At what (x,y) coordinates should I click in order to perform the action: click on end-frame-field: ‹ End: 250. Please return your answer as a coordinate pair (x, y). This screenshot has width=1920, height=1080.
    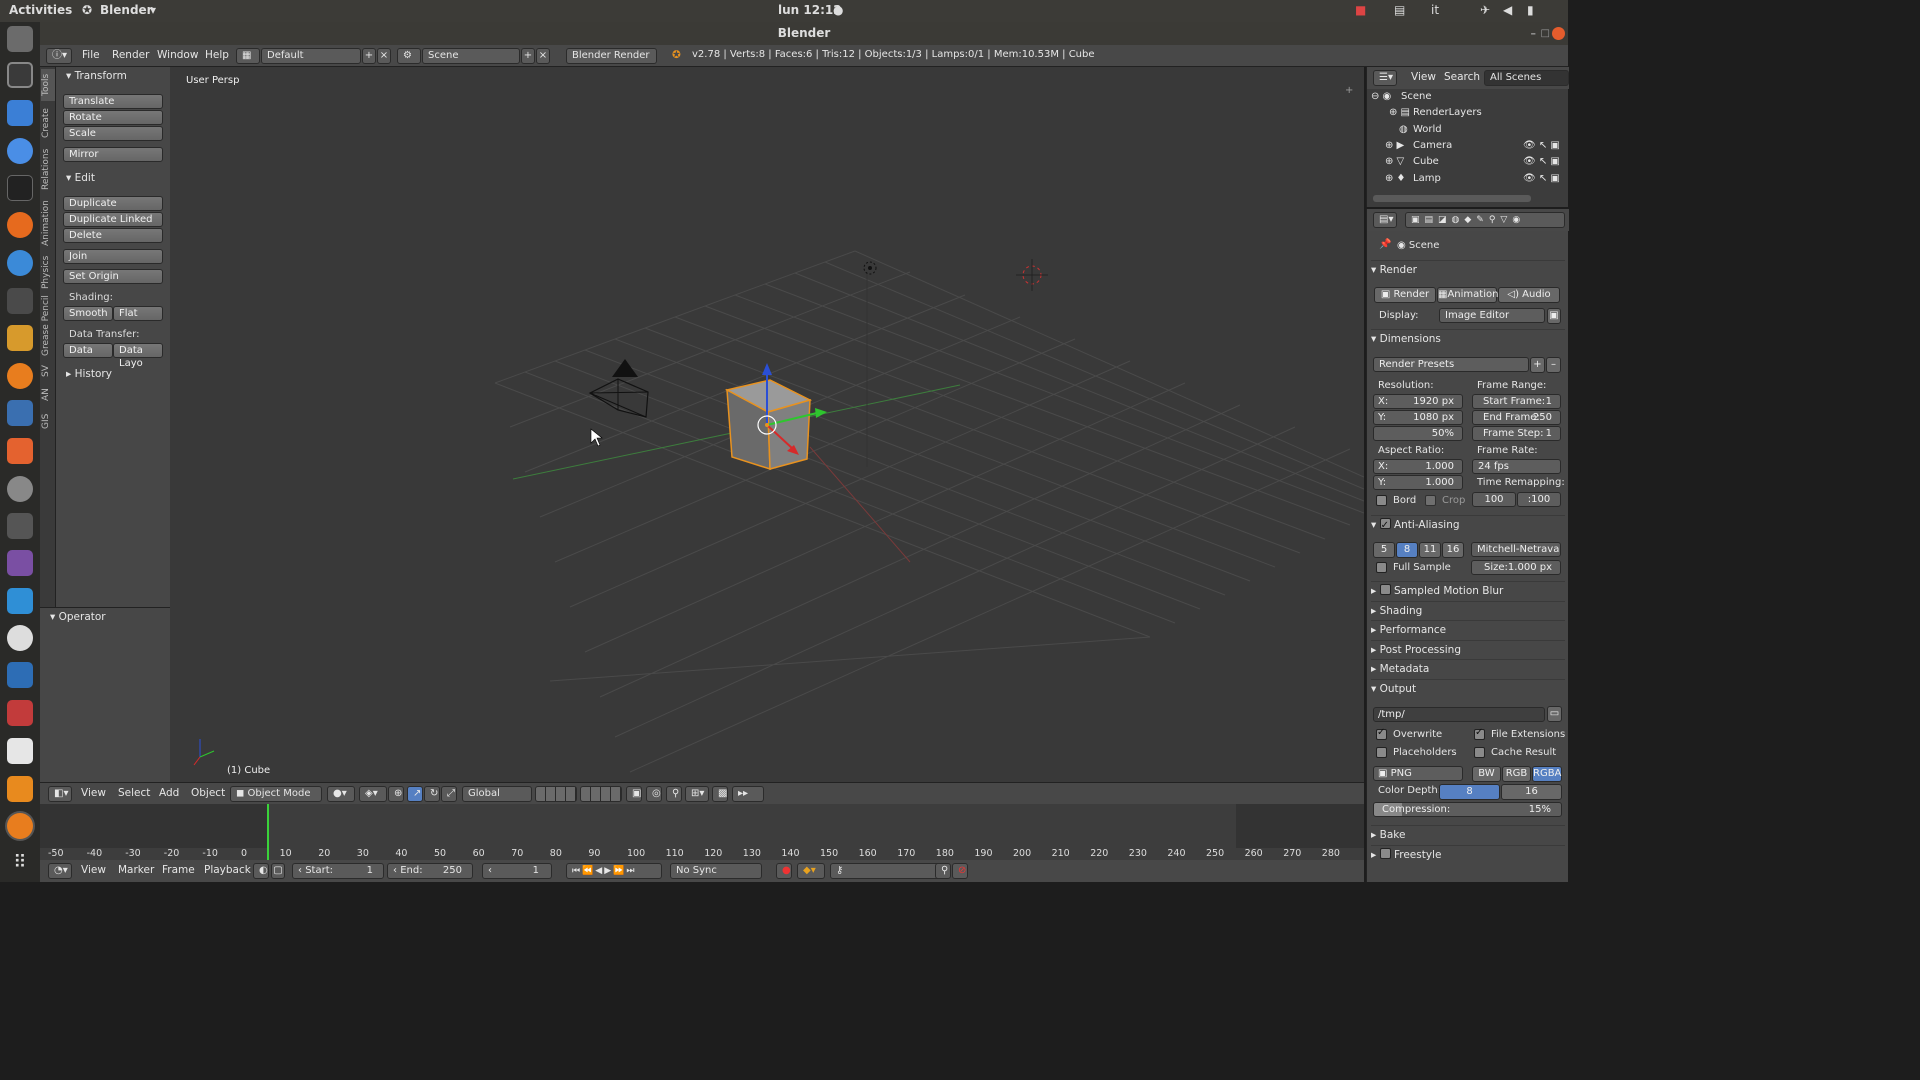
    Looking at the image, I should click on (430, 871).